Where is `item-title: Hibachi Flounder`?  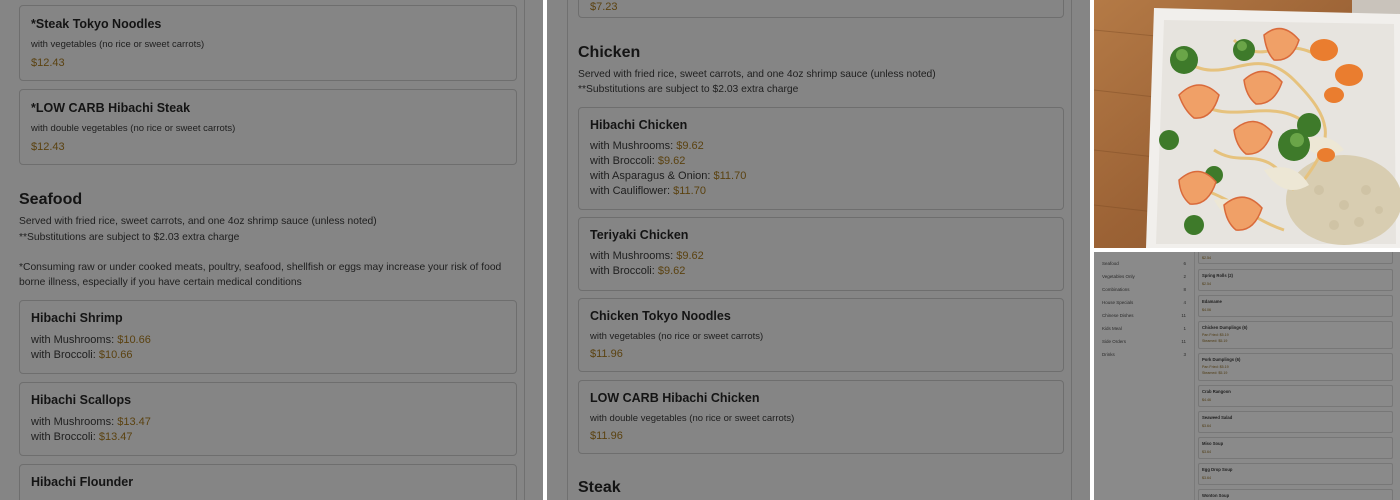 item-title: Hibachi Flounder is located at coordinates (82, 482).